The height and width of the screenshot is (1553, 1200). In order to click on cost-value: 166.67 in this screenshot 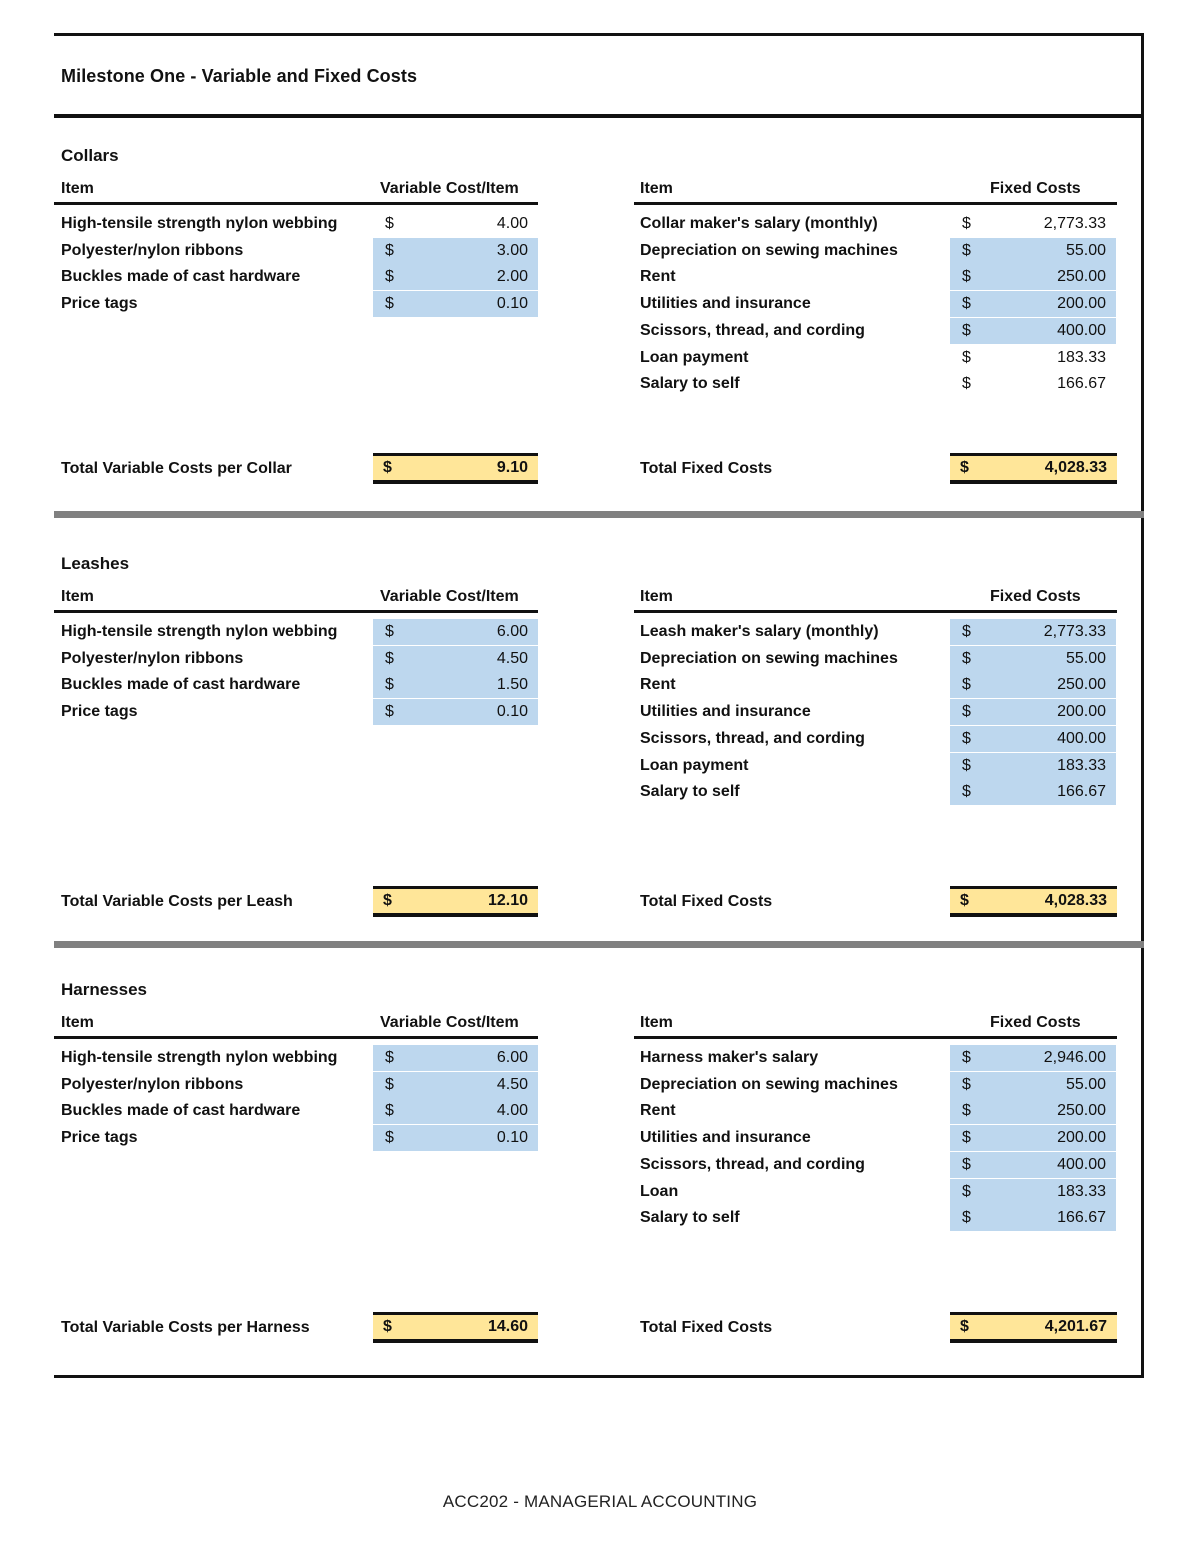, I will do `click(1081, 1218)`.